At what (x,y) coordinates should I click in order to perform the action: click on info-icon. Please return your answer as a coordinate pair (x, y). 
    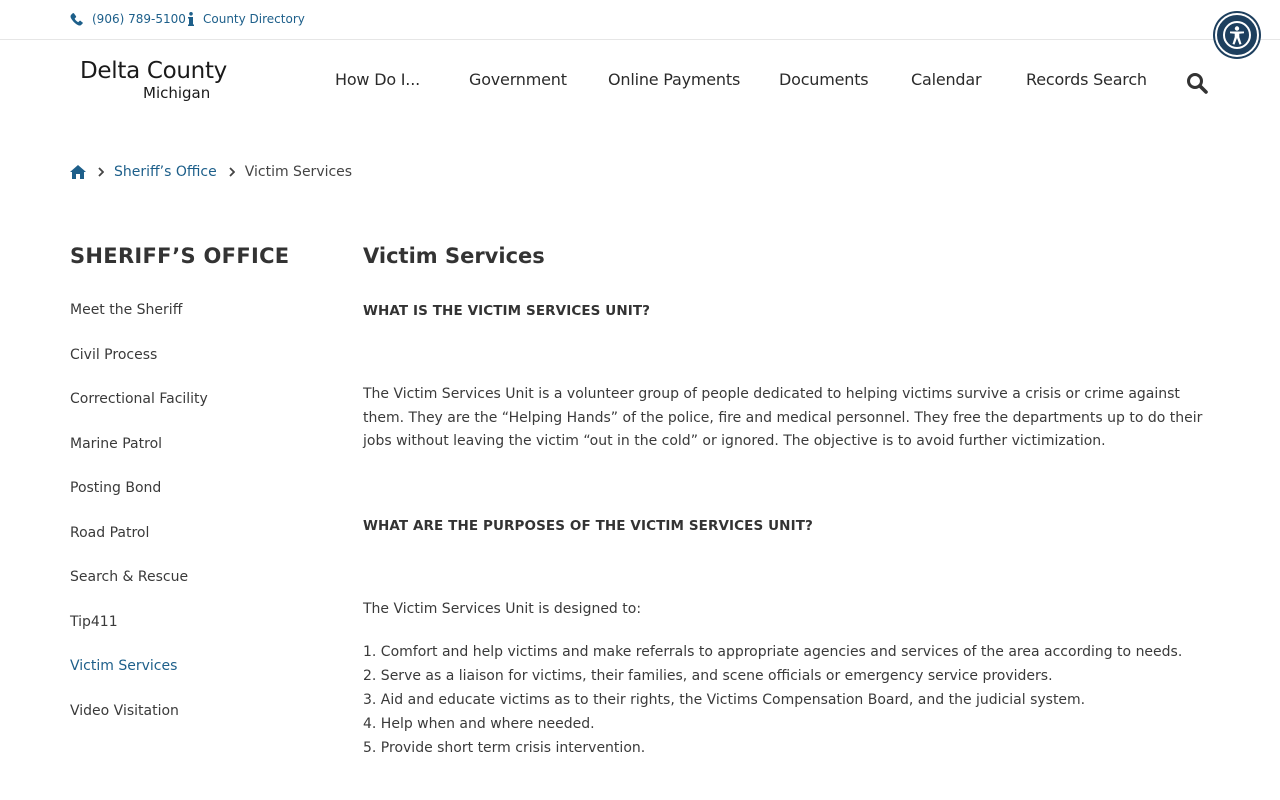
    Looking at the image, I should click on (191, 19).